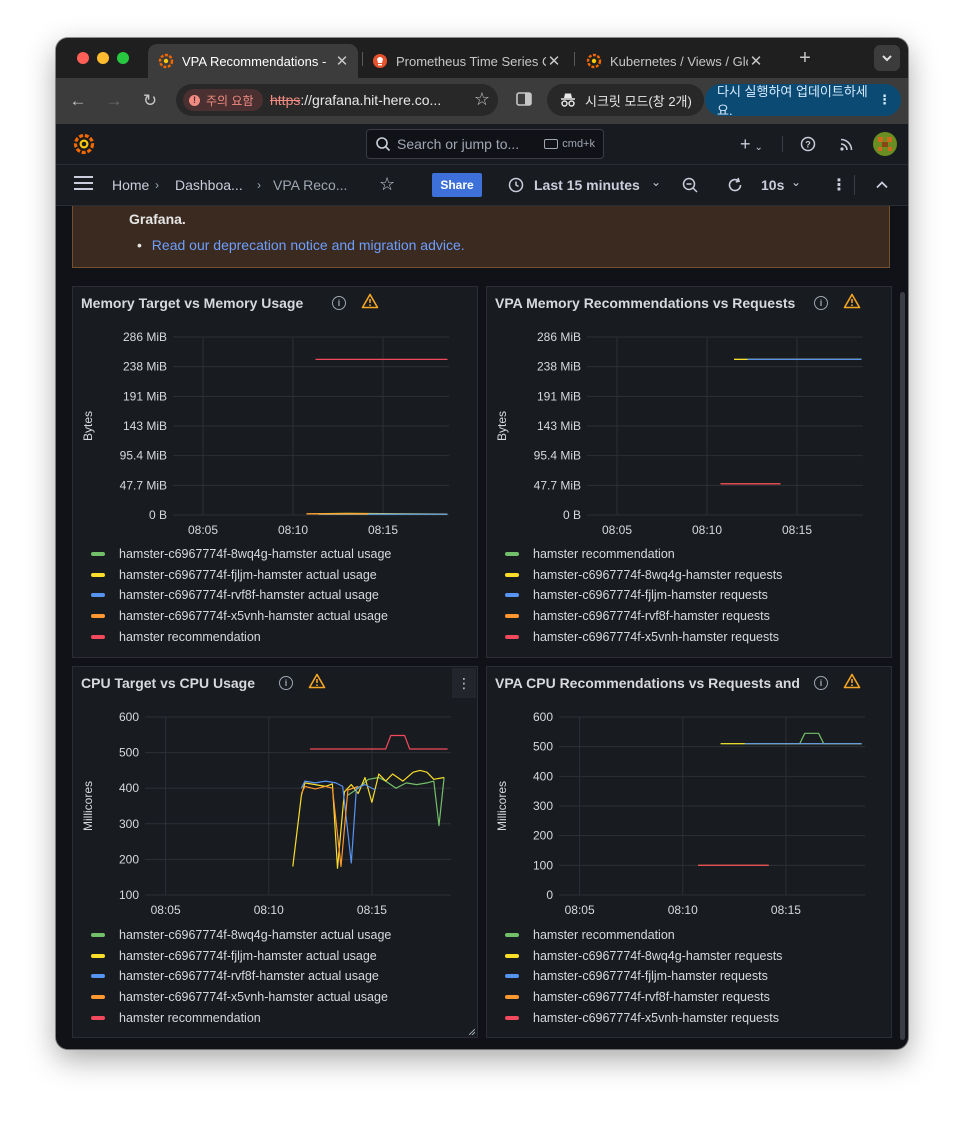 This screenshot has width=964, height=1124. Describe the element at coordinates (882, 185) in the screenshot. I see `chevron-up-icon` at that location.